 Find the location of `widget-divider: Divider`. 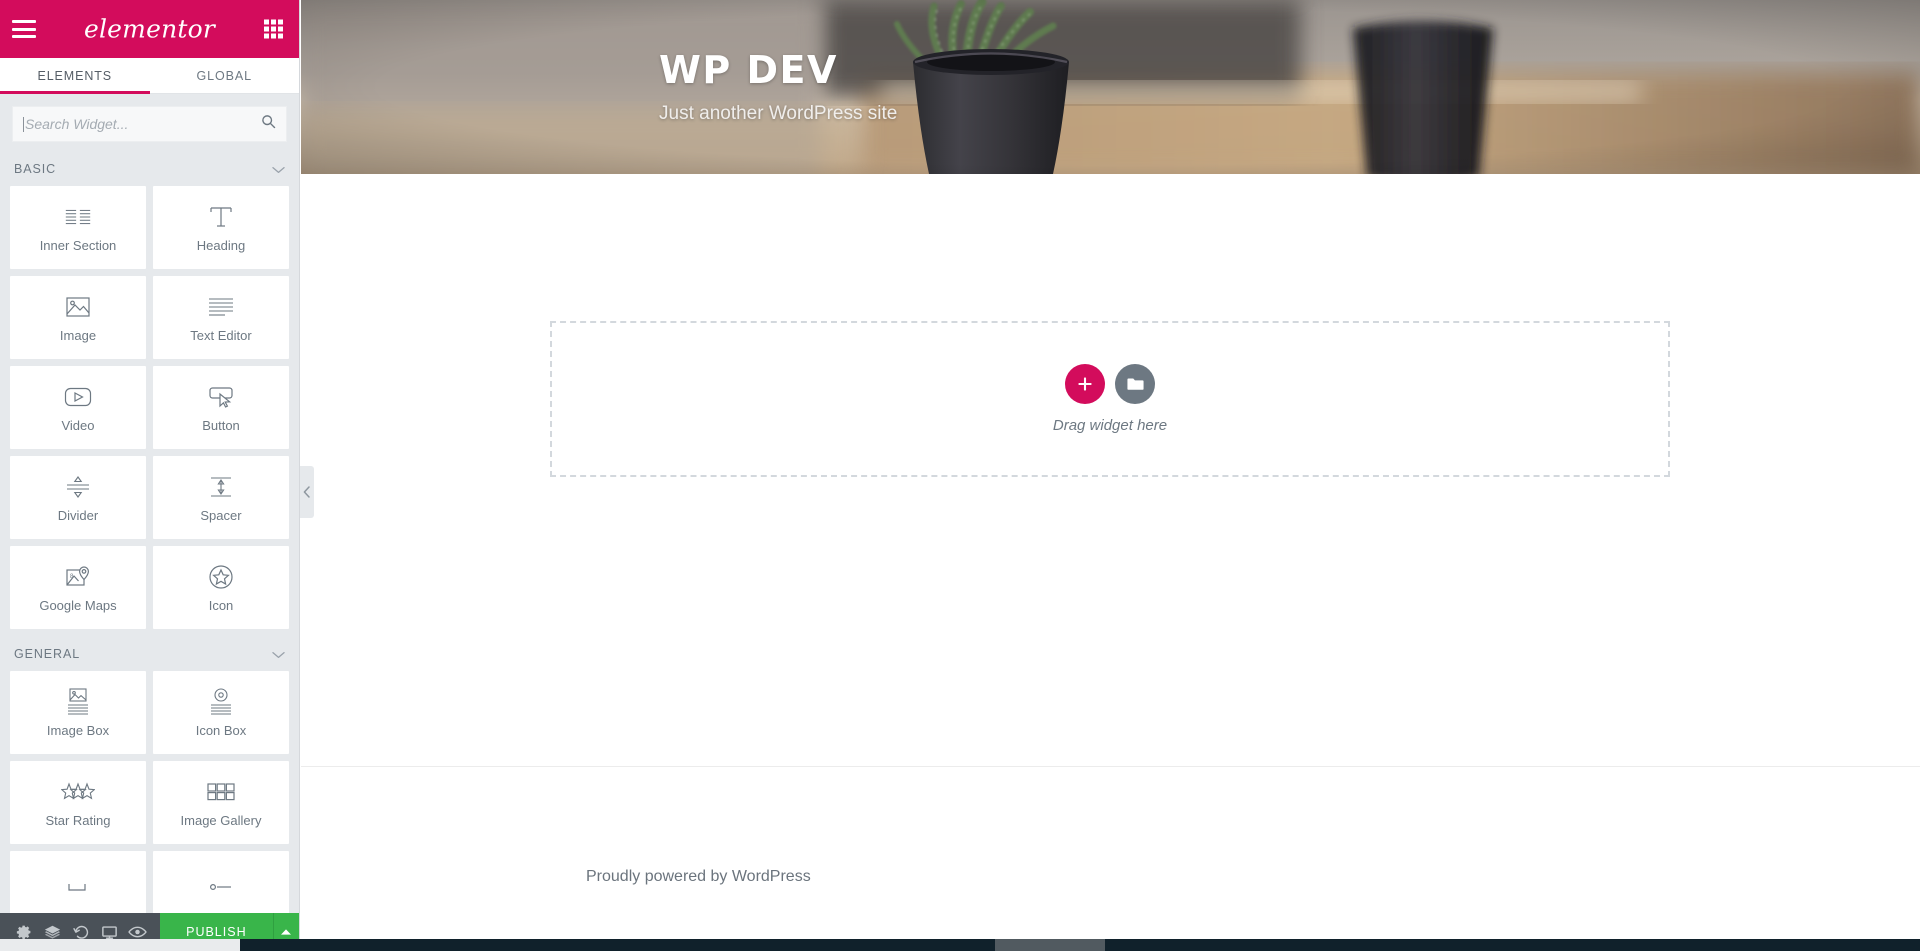

widget-divider: Divider is located at coordinates (78, 497).